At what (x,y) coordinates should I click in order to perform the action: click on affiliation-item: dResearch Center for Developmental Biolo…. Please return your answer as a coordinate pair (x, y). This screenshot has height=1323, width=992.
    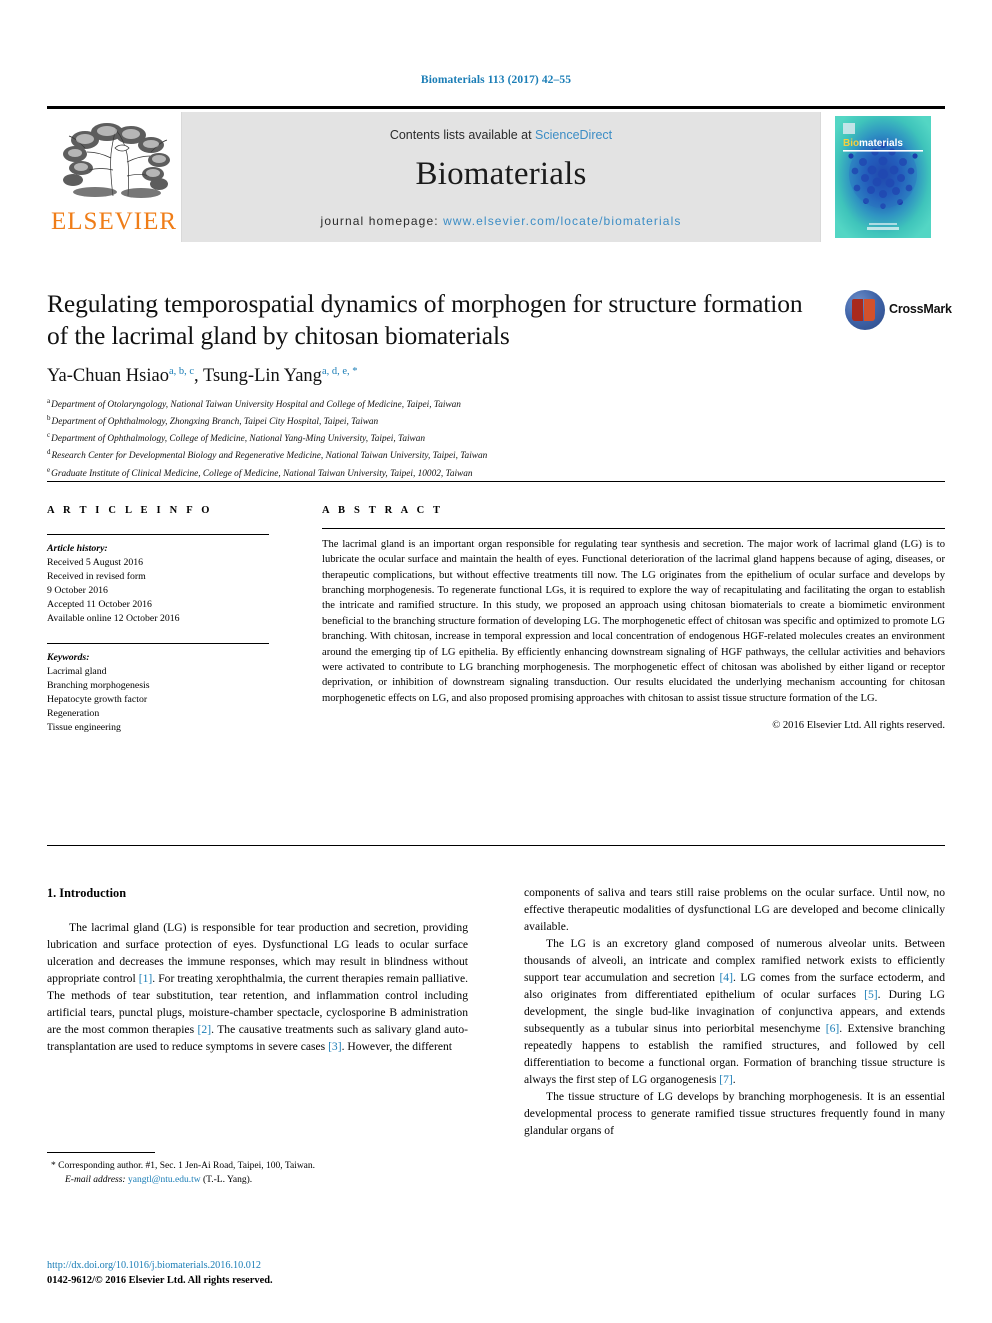
    Looking at the image, I should click on (447, 455).